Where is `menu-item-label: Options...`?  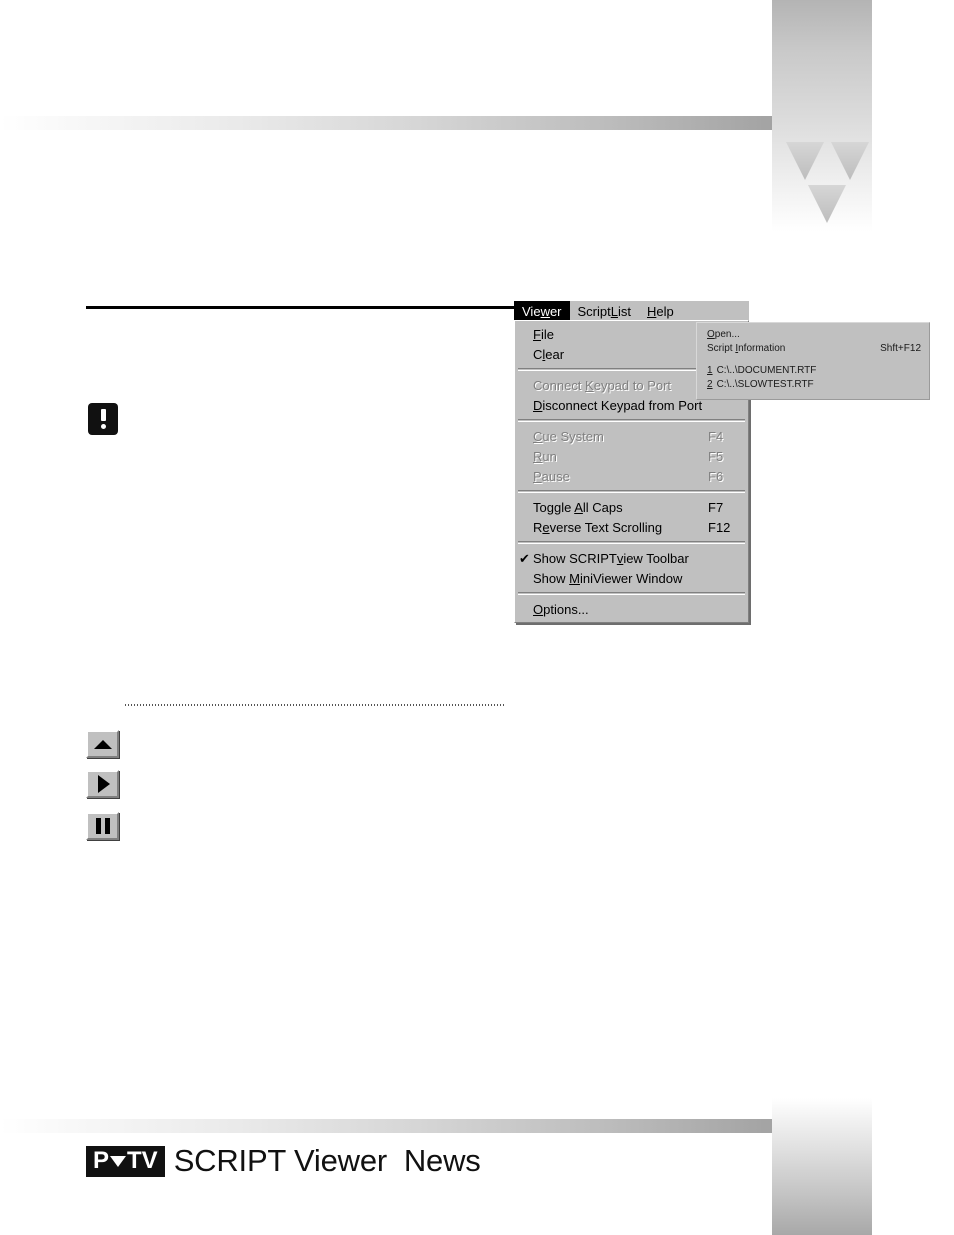
menu-item-label: Options... is located at coordinates (561, 609).